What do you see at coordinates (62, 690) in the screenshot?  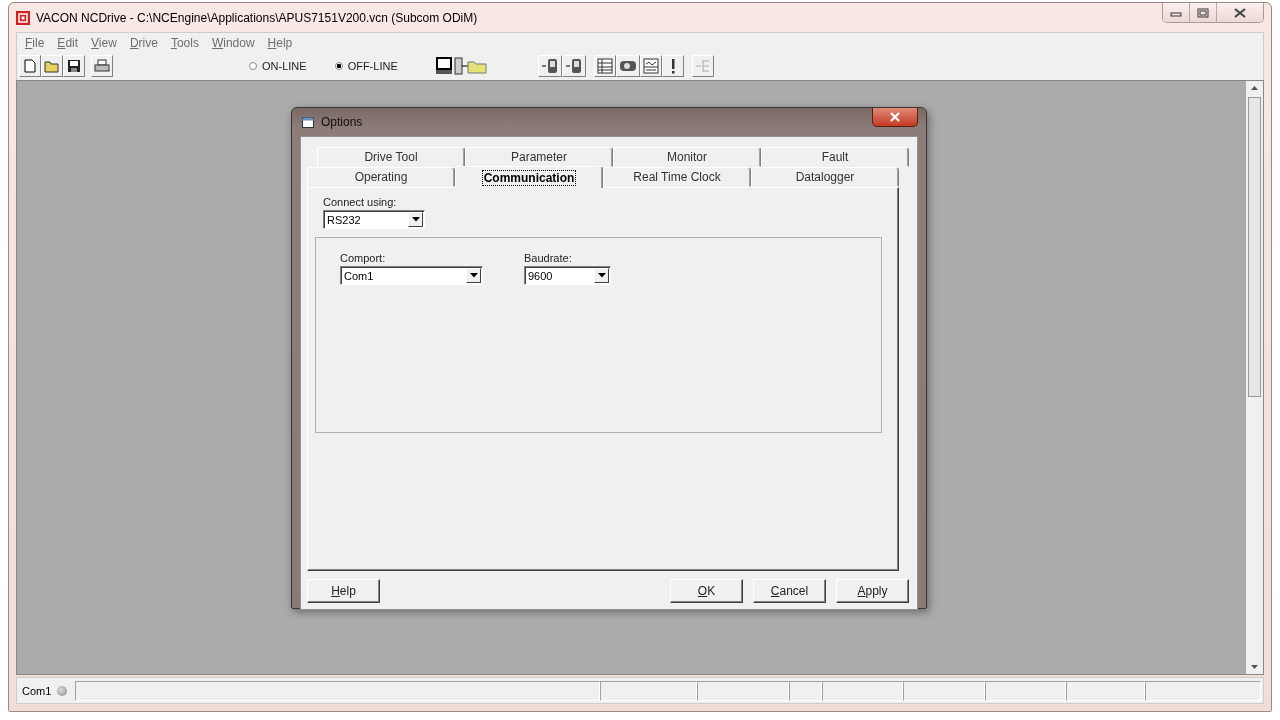 I see `status-led-icon` at bounding box center [62, 690].